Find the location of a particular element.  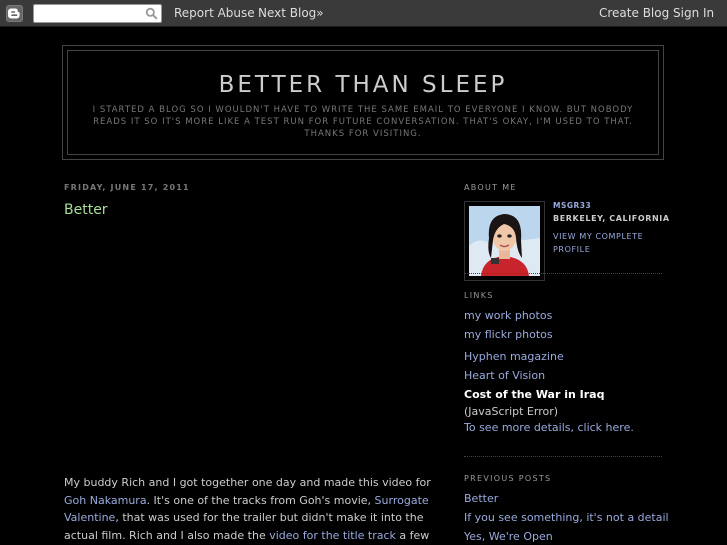

search-box is located at coordinates (97, 13).